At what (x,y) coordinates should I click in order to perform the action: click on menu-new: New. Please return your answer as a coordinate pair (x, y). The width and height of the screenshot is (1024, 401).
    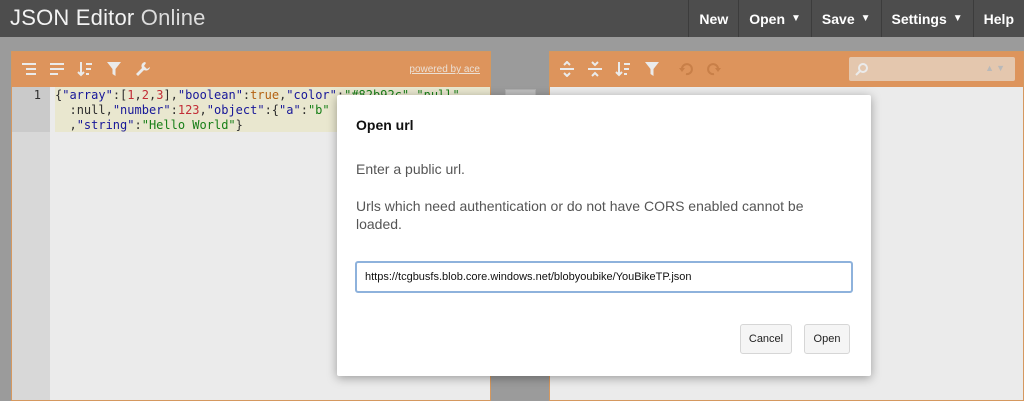
    Looking at the image, I should click on (713, 18).